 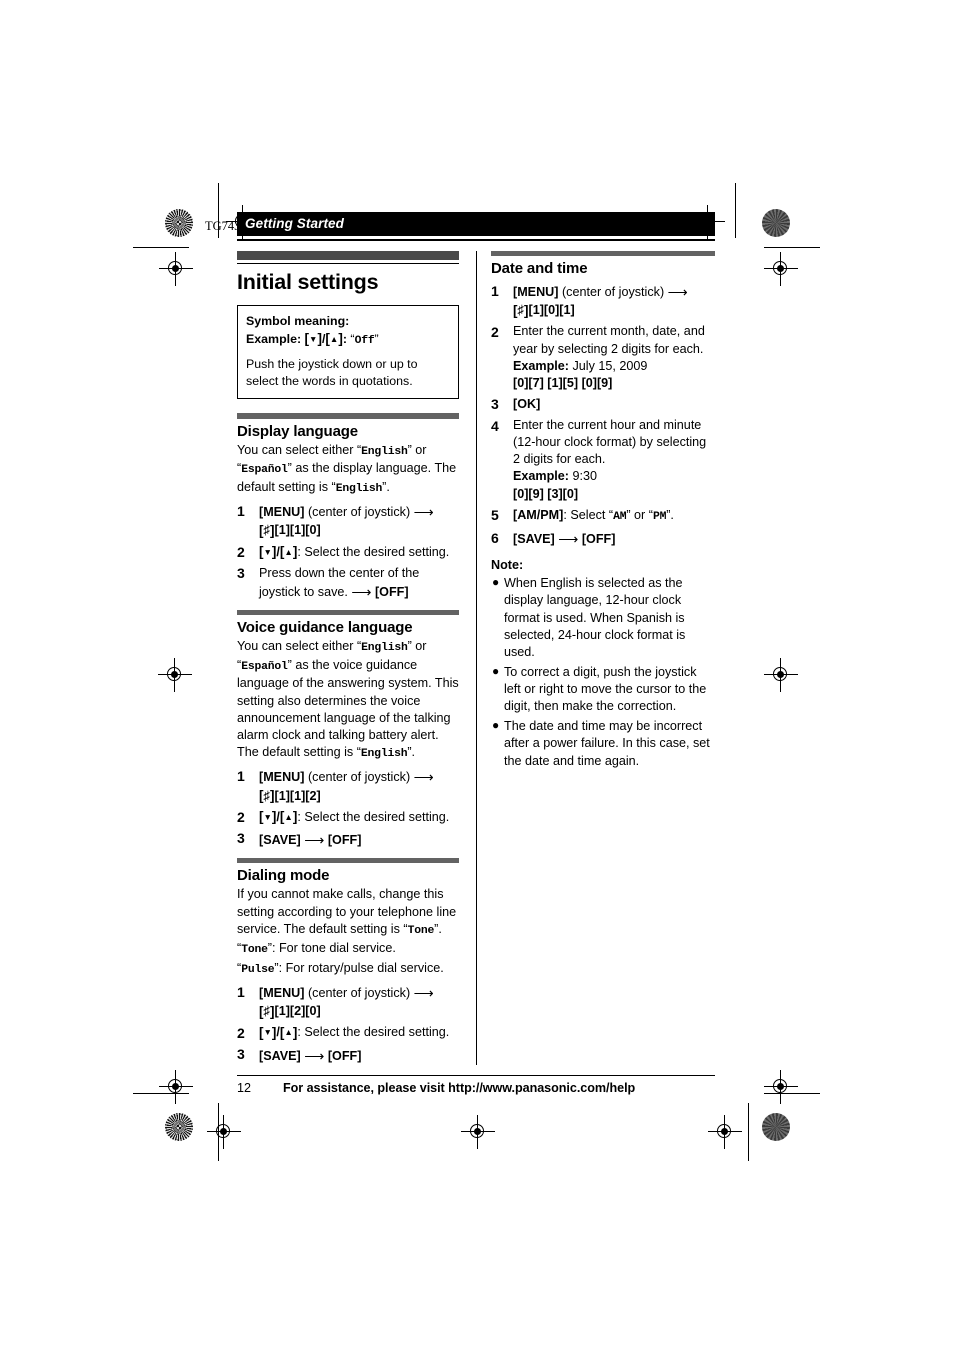 What do you see at coordinates (316, 949) in the screenshot?
I see `section-body-dialing-tone: “Tone”: For tone dial service.` at bounding box center [316, 949].